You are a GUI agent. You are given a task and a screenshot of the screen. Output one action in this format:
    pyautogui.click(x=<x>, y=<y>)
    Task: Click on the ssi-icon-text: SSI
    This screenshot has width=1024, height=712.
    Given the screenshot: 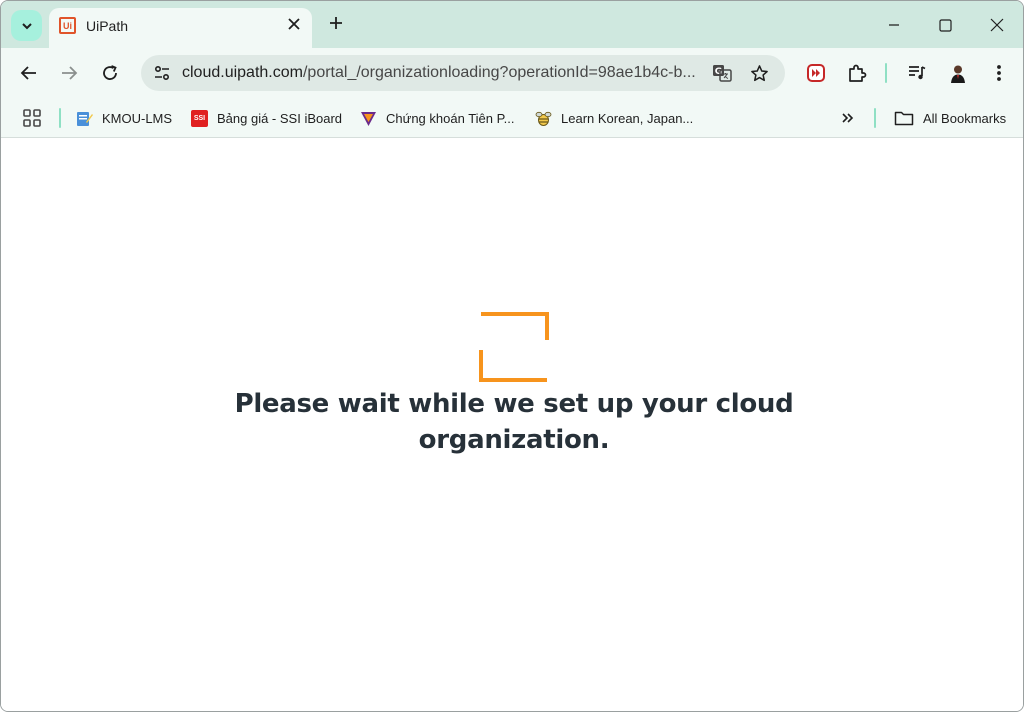 What is the action you would take?
    pyautogui.click(x=199, y=118)
    